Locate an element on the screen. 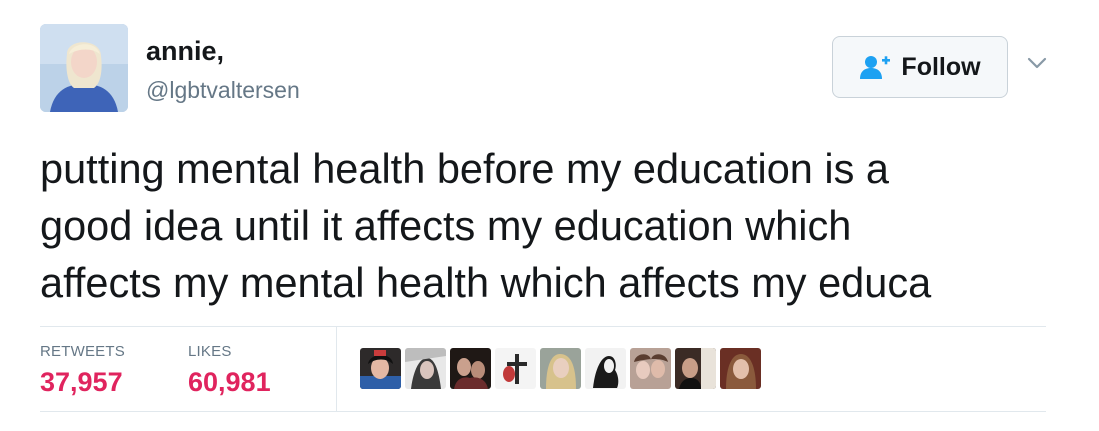 This screenshot has width=1099, height=431. stats-bottom-divider is located at coordinates (543, 411).